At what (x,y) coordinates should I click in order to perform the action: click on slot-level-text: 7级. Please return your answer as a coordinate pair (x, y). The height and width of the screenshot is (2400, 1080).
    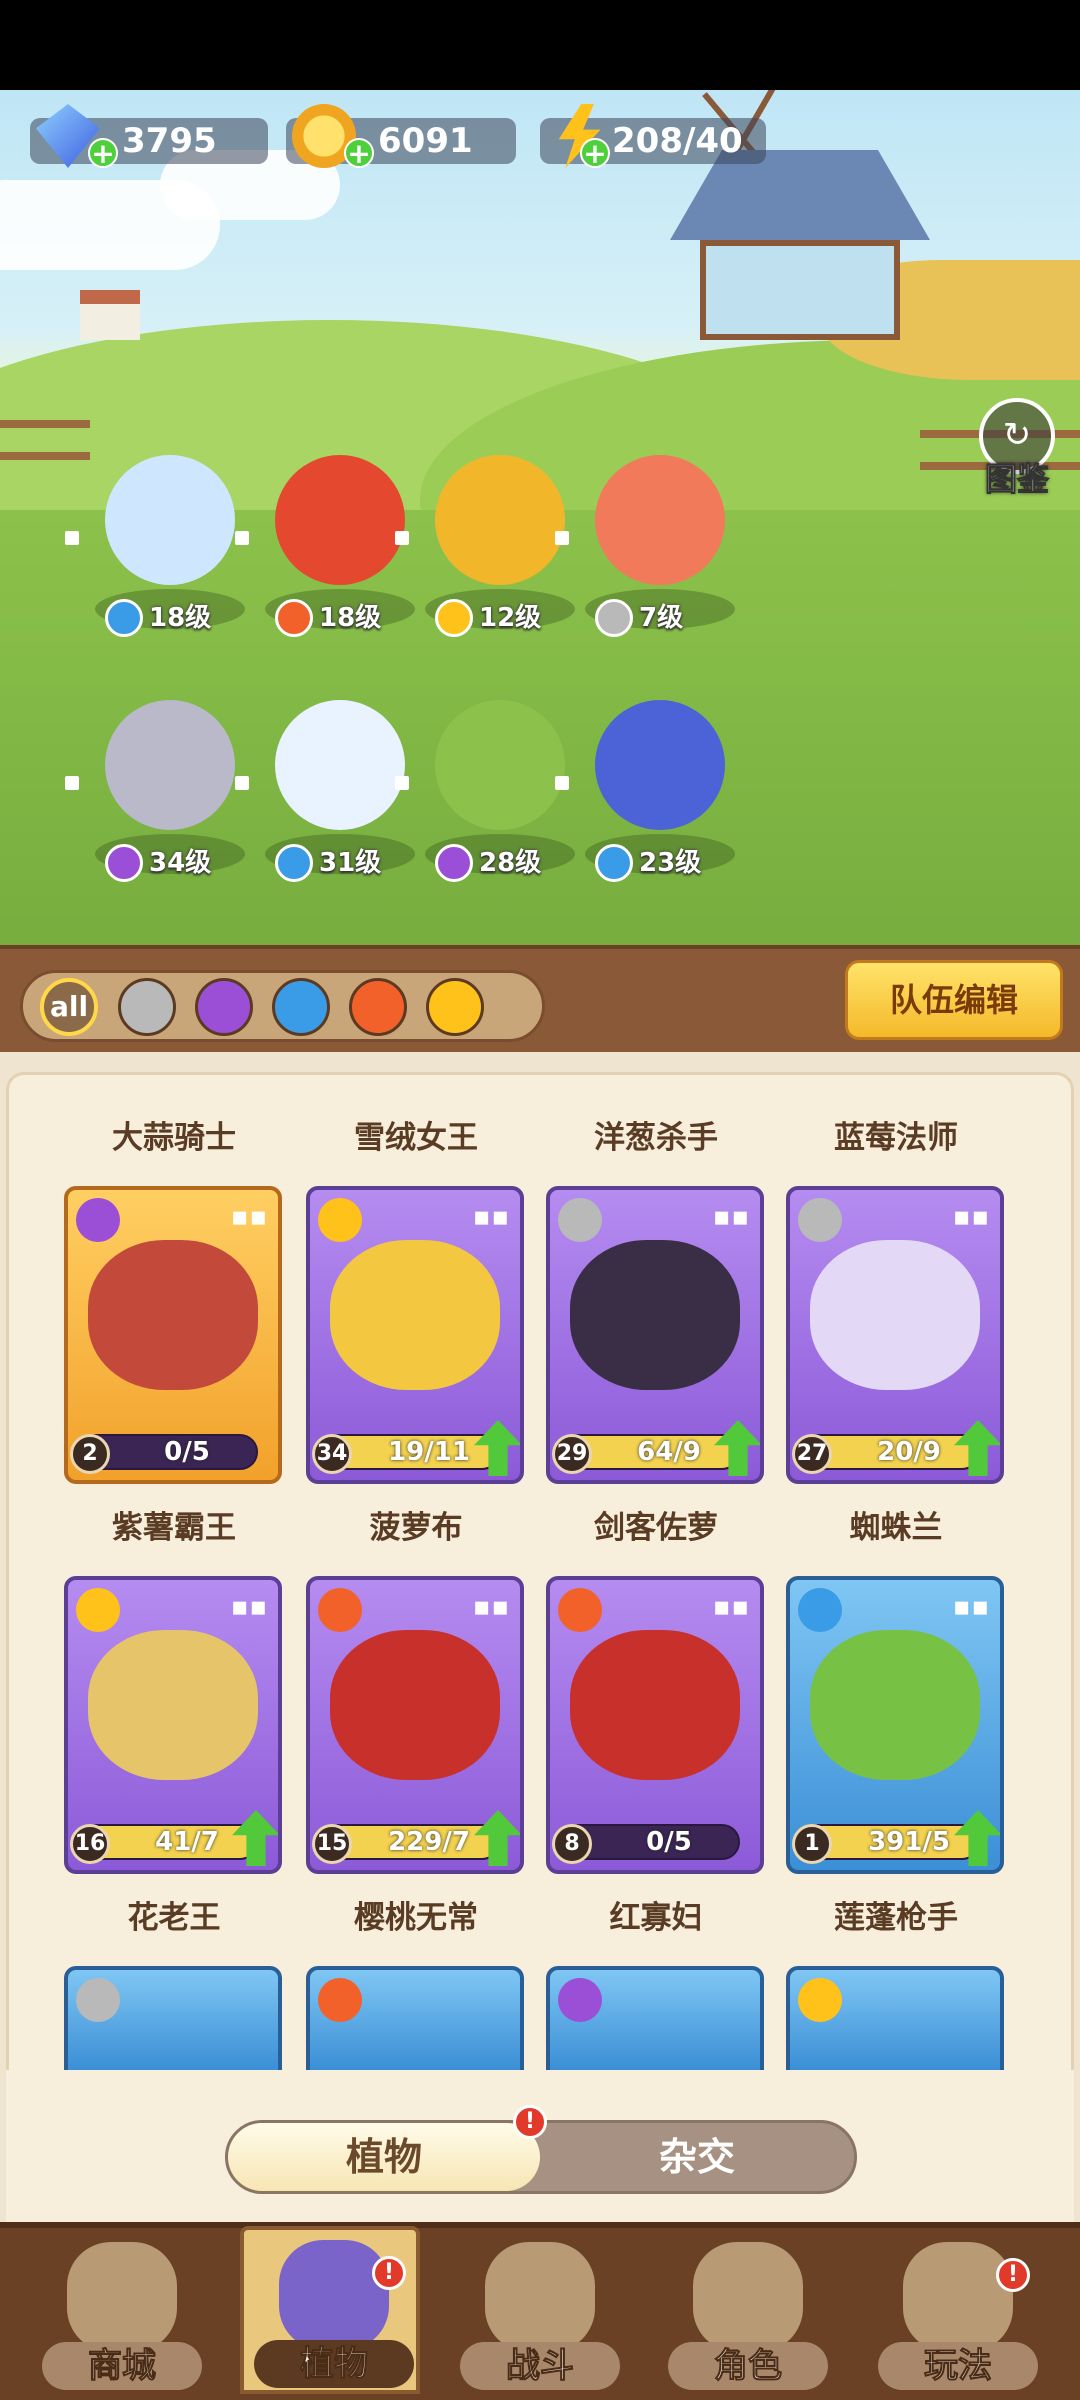
    Looking at the image, I should click on (661, 618).